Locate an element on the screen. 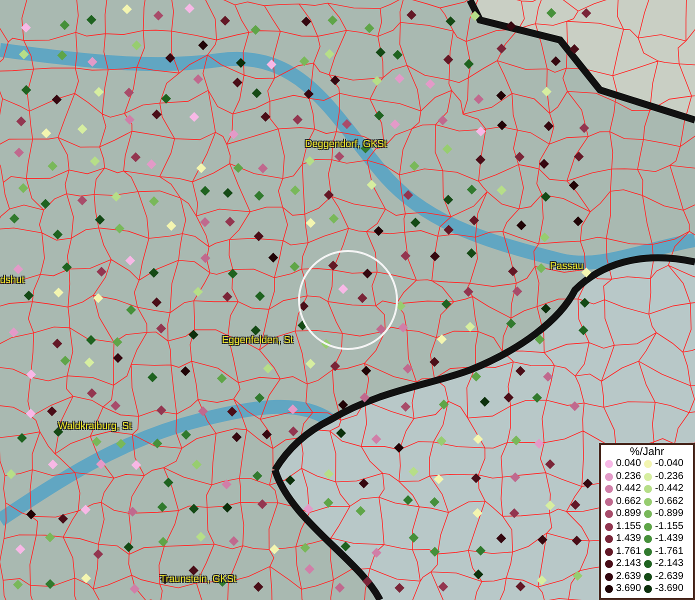 This screenshot has height=600, width=695. legend-title: %/Jahr is located at coordinates (647, 452).